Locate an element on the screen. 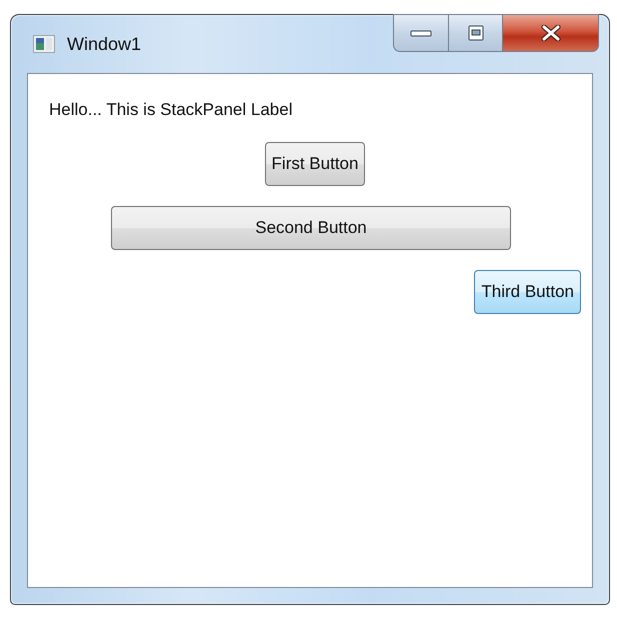 The height and width of the screenshot is (617, 617). close-icon is located at coordinates (550, 33).